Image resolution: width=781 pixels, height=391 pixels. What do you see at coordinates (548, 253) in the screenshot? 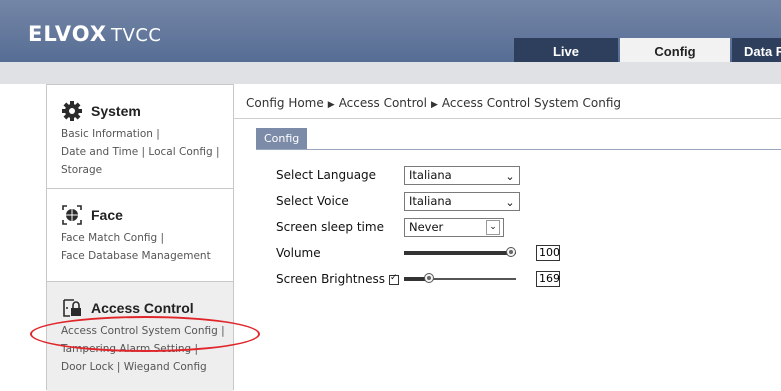
I see `volume-value-box: 100` at bounding box center [548, 253].